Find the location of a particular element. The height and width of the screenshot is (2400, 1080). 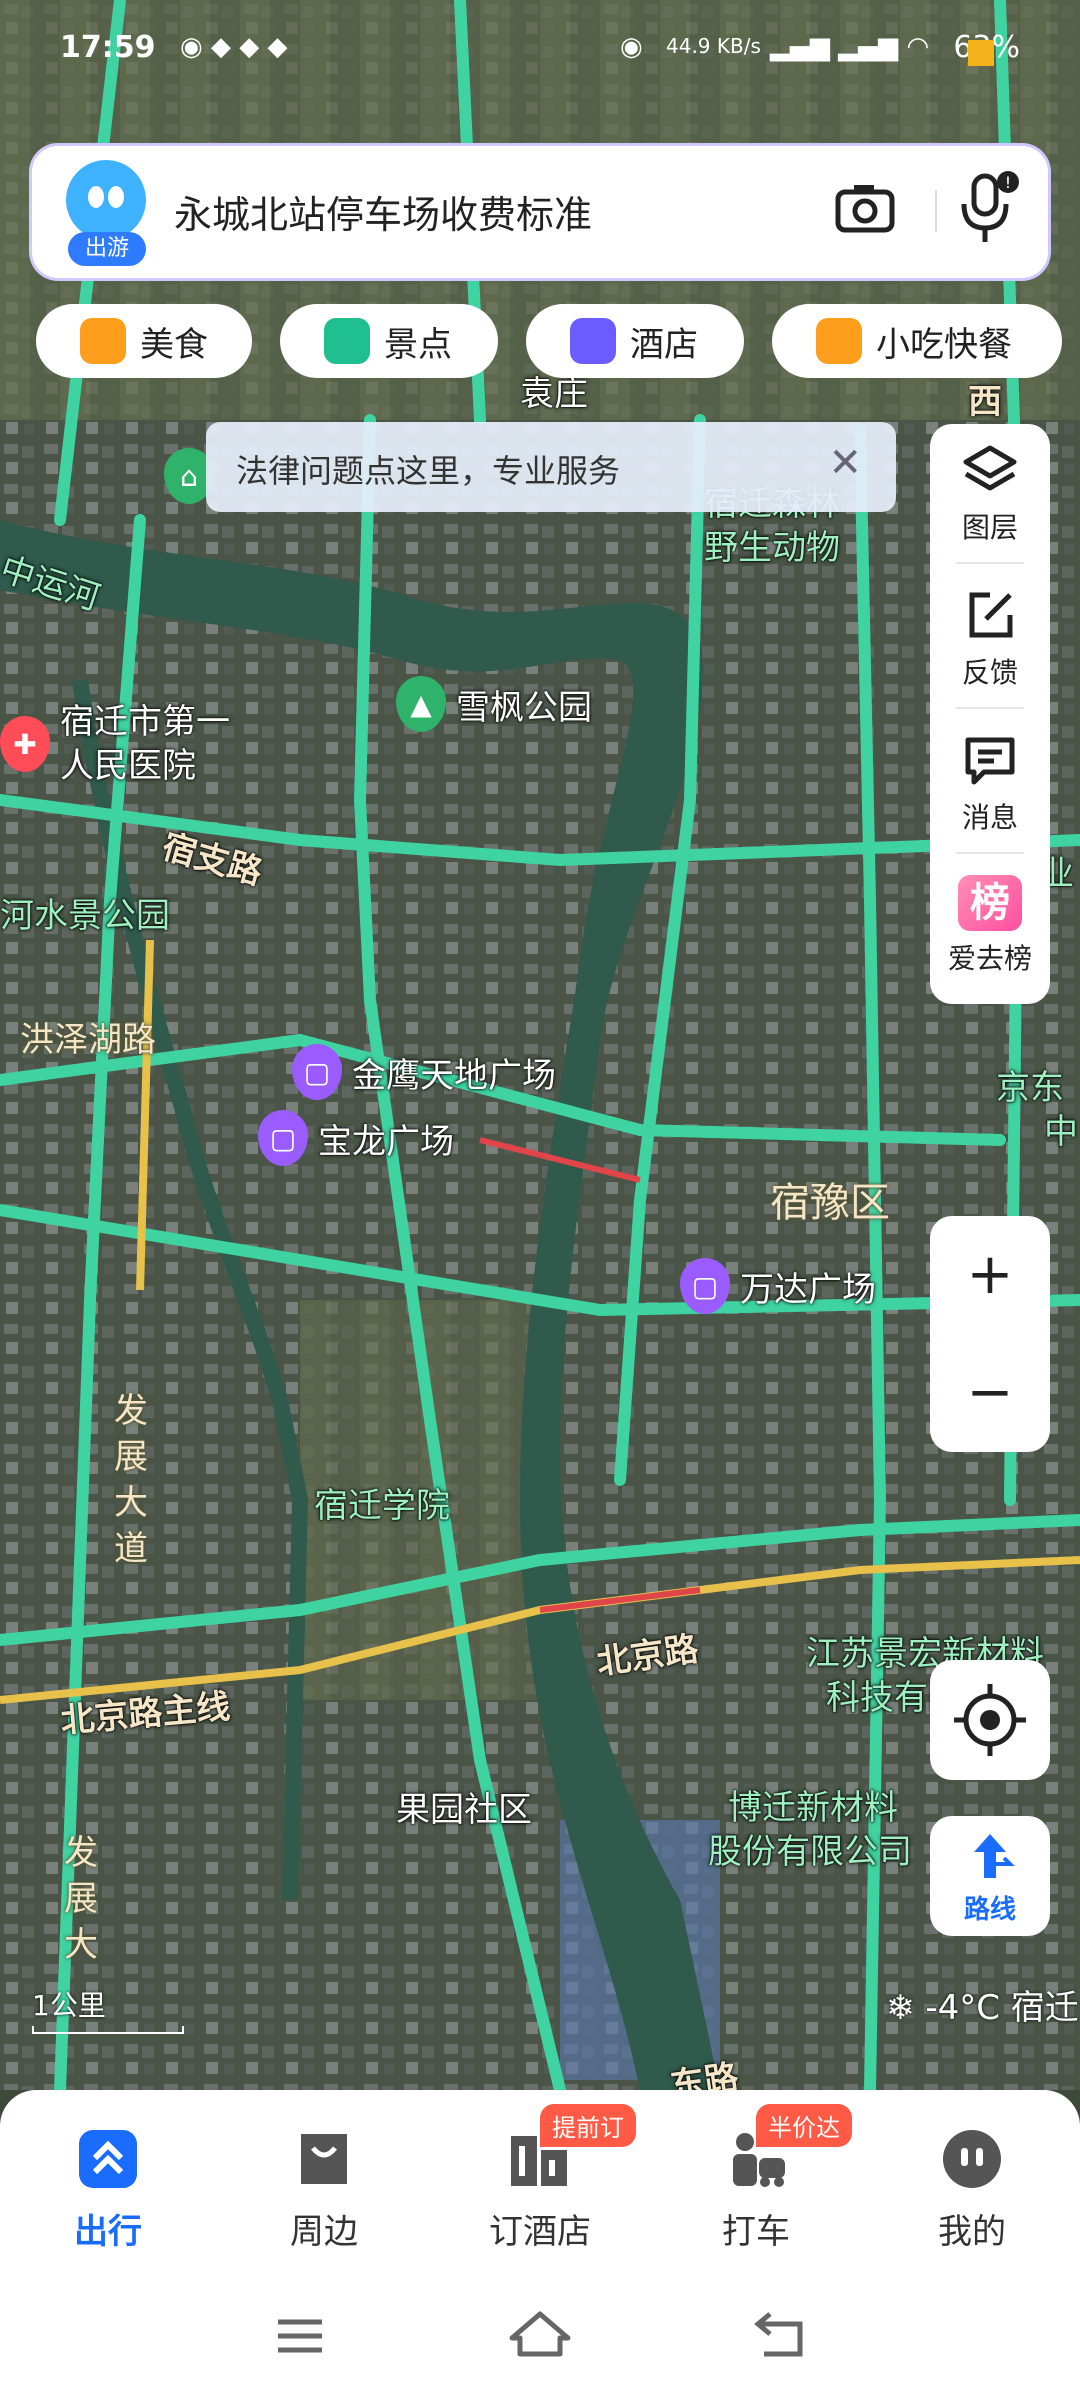

chip-food-label: 美食 is located at coordinates (174, 344).